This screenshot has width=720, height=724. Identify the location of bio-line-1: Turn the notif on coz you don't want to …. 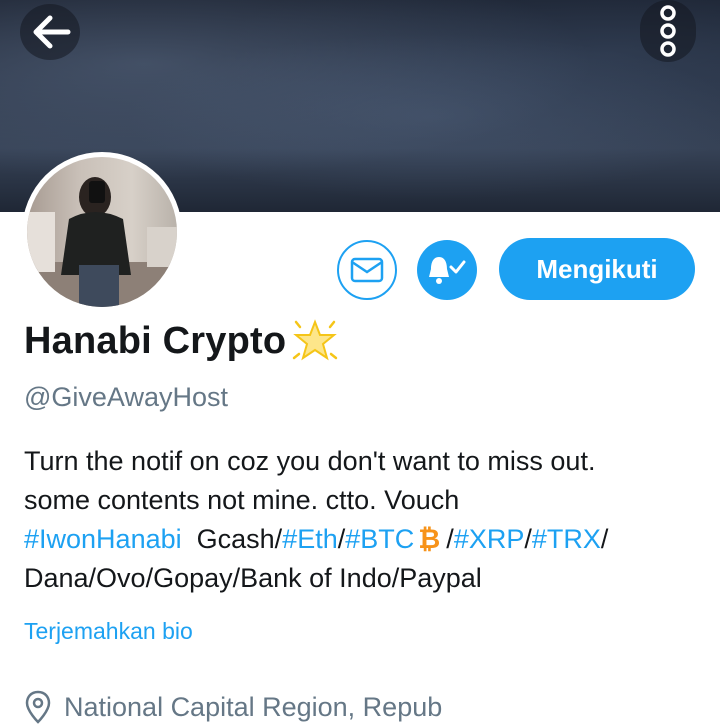
(310, 461).